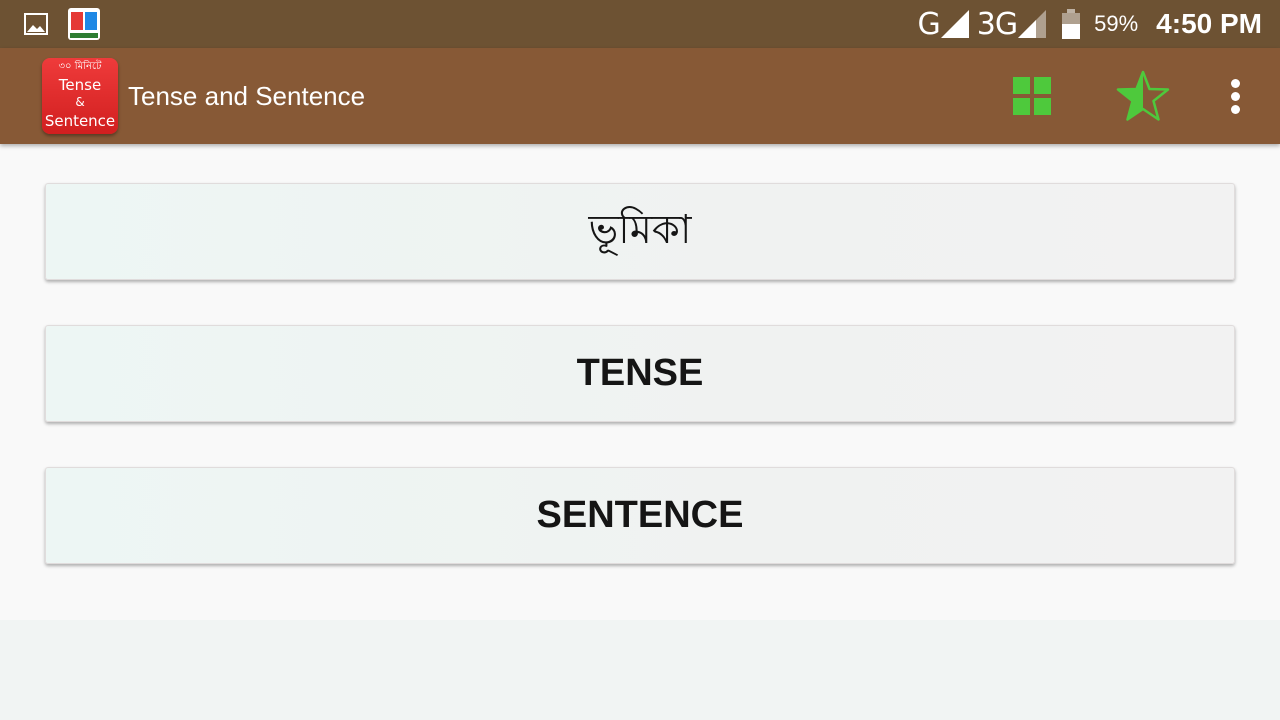 This screenshot has height=720, width=1280. I want to click on image-notification-icon, so click(36, 24).